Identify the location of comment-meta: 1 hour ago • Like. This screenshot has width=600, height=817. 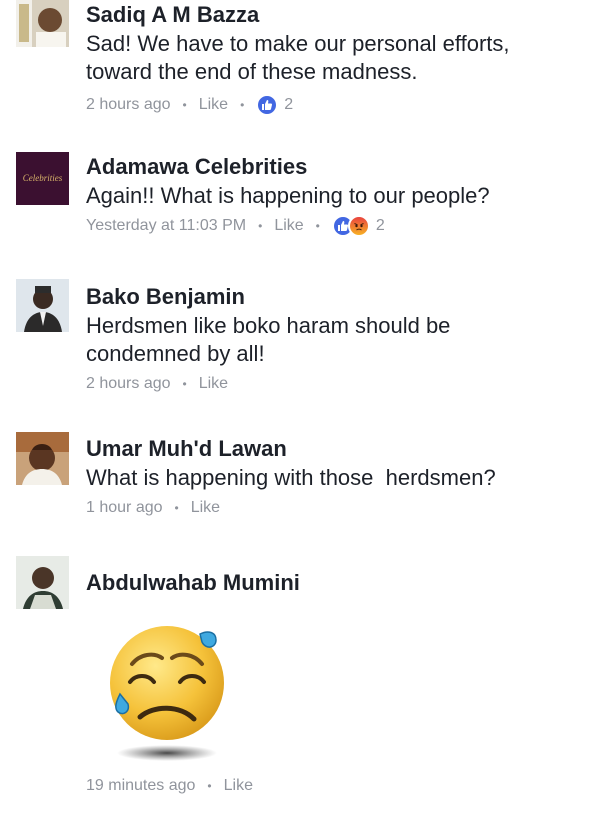
(335, 508).